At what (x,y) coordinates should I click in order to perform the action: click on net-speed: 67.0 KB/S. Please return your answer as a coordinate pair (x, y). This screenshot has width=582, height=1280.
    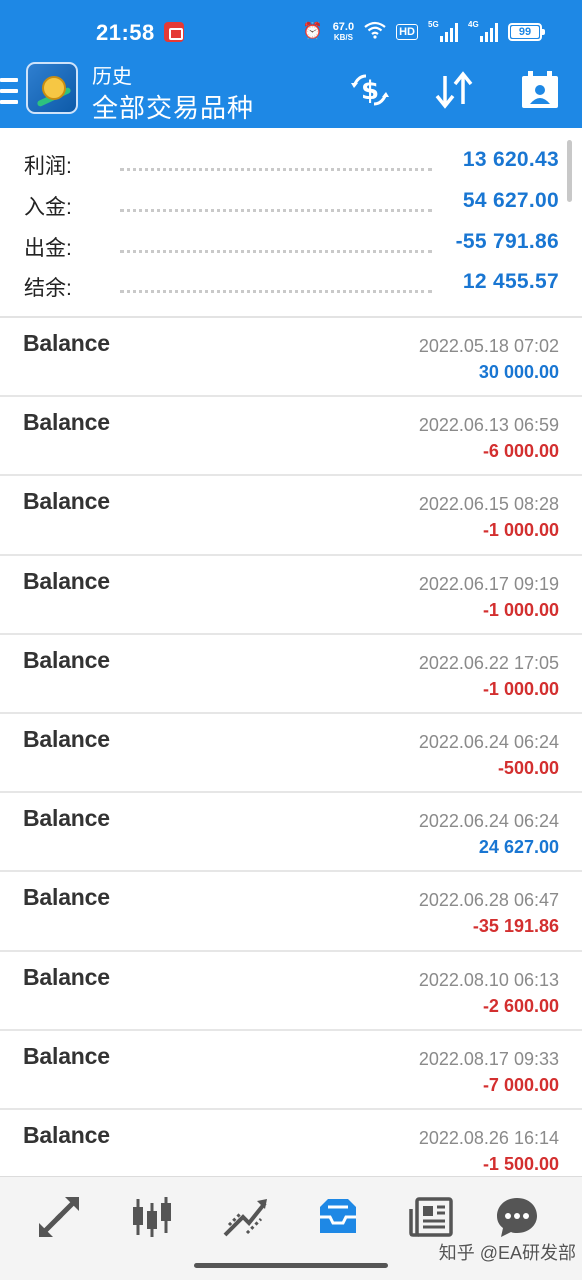
    Looking at the image, I should click on (343, 32).